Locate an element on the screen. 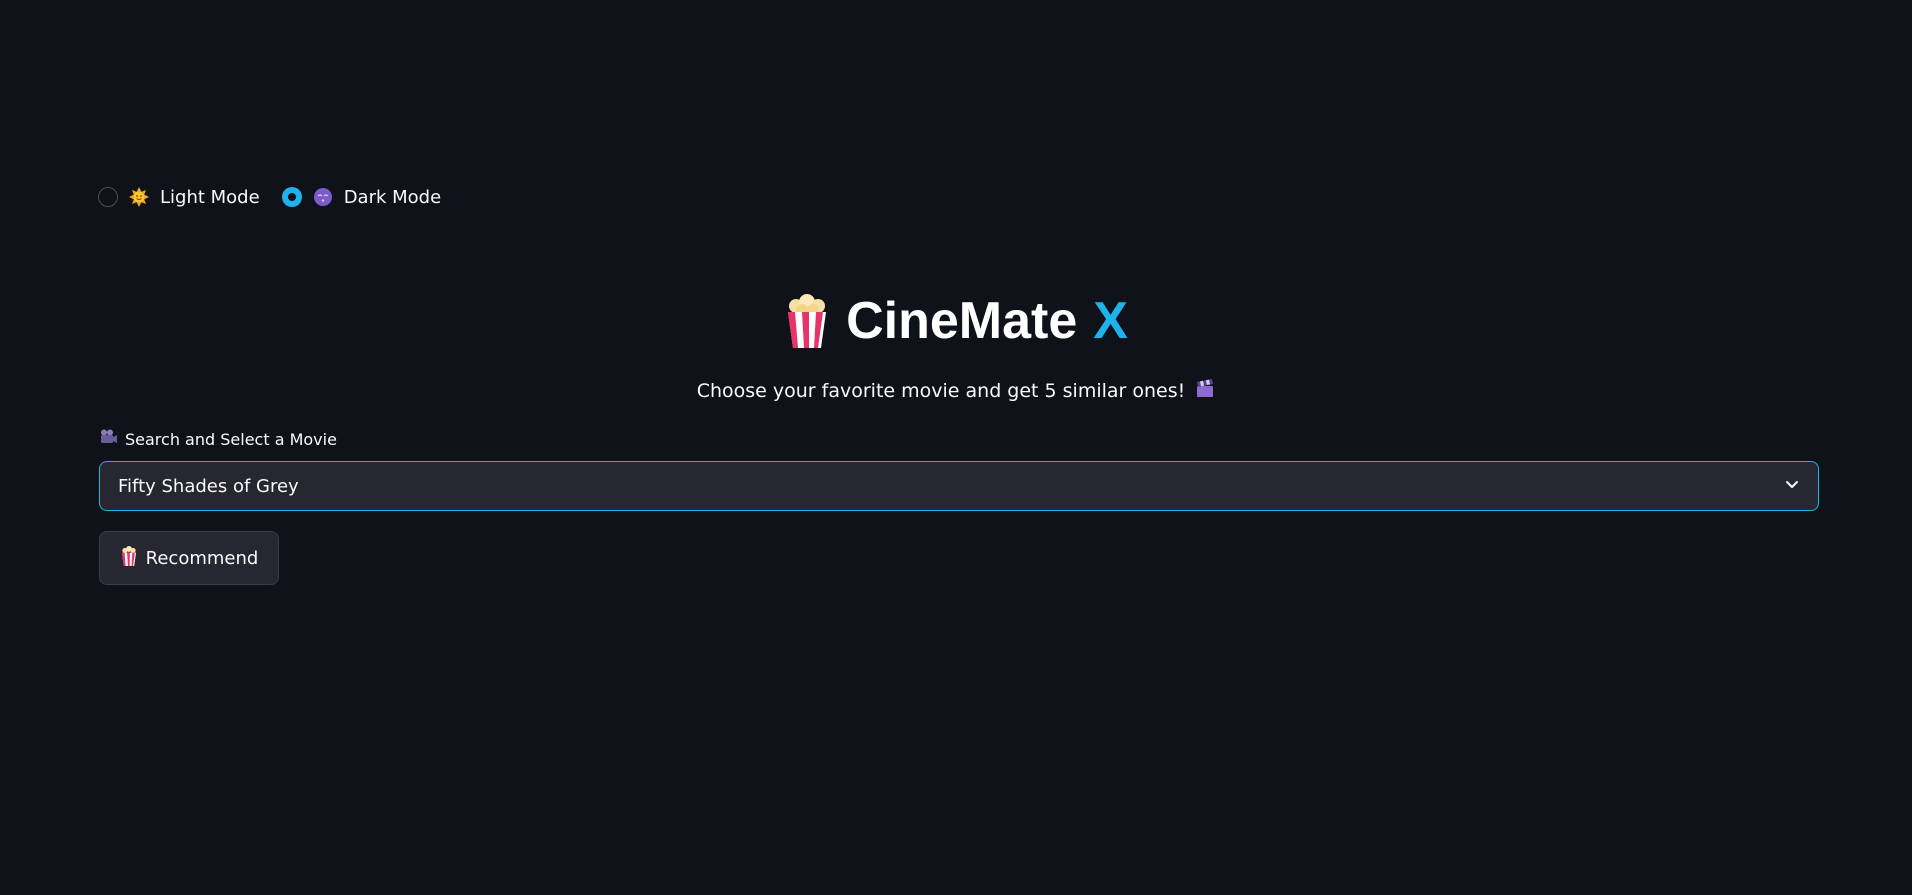  dark-mode-radio is located at coordinates (291, 197).